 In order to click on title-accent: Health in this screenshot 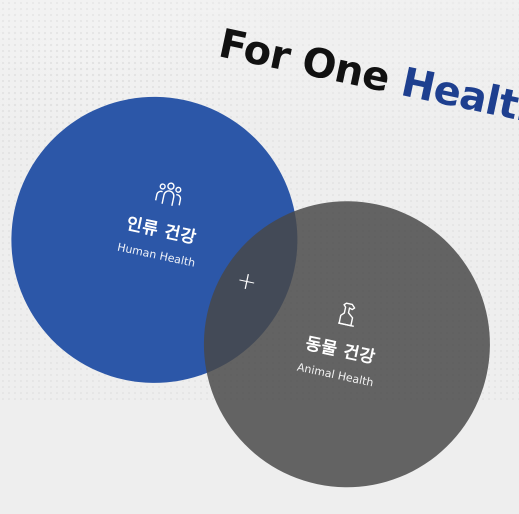, I will do `click(458, 97)`.